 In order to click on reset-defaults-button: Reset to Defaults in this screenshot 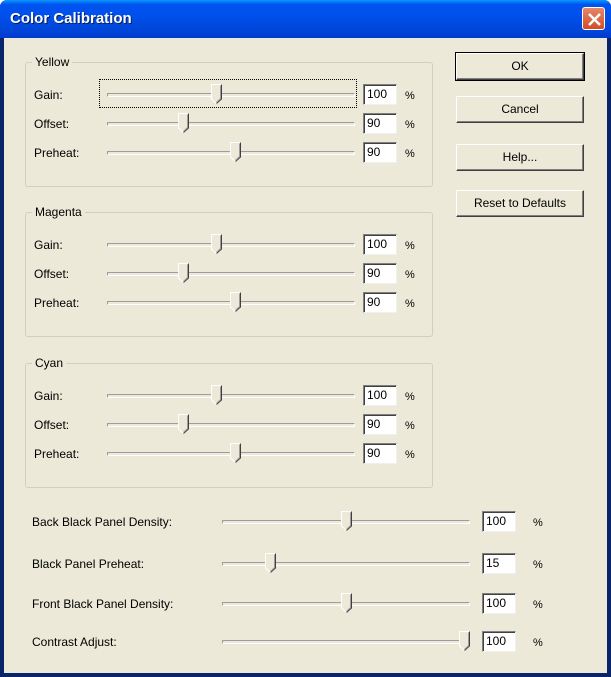, I will do `click(520, 203)`.